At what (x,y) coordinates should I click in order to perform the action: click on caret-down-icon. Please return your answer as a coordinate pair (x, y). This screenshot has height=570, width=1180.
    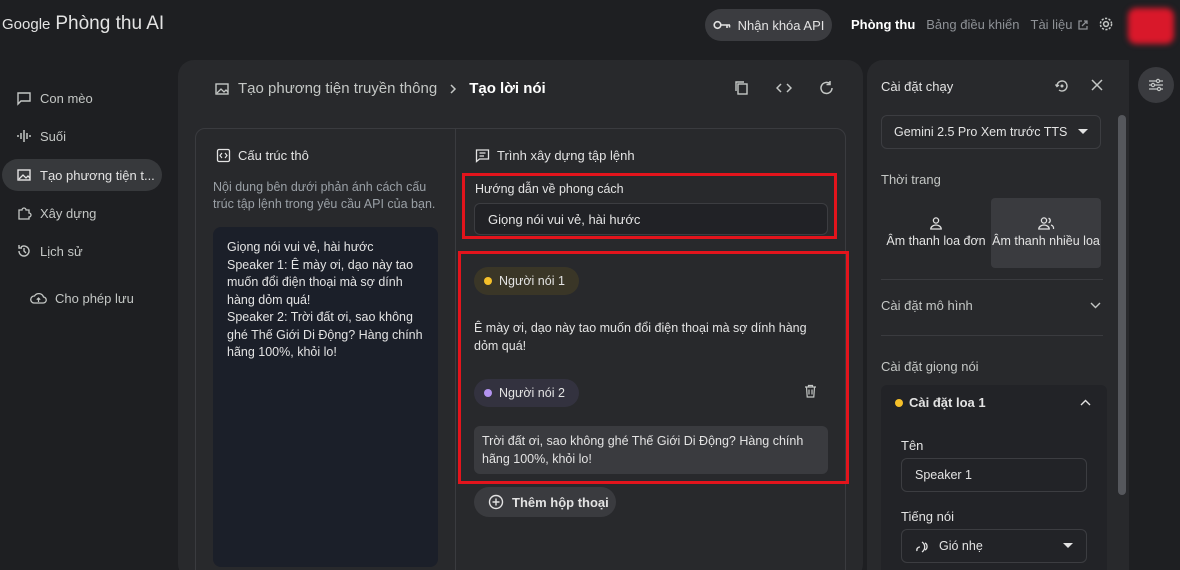
    Looking at the image, I should click on (1083, 132).